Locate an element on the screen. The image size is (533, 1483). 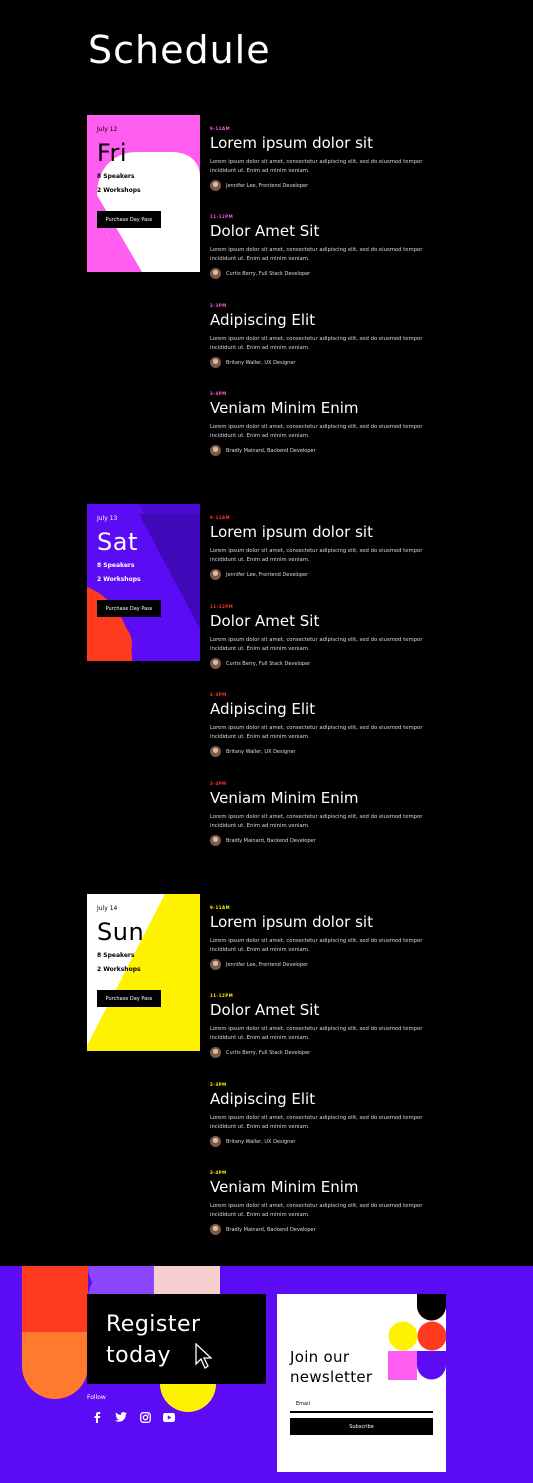
cursor-icon is located at coordinates (203, 1356).